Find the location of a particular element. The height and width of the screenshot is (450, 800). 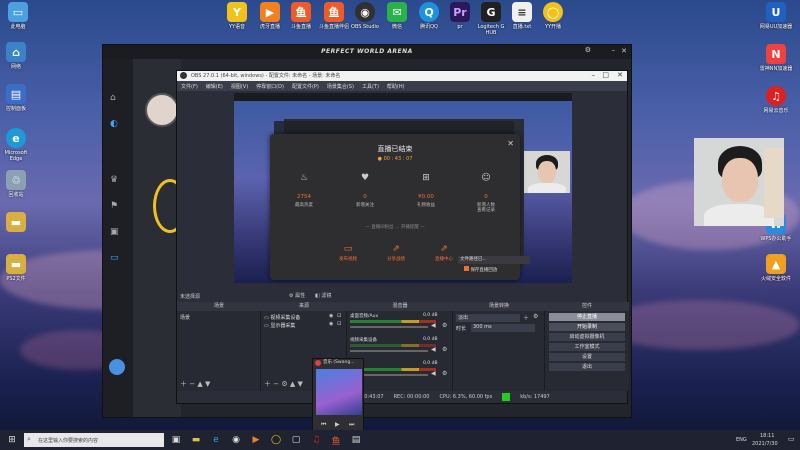

menu-help: 帮助(H) is located at coordinates (396, 86).